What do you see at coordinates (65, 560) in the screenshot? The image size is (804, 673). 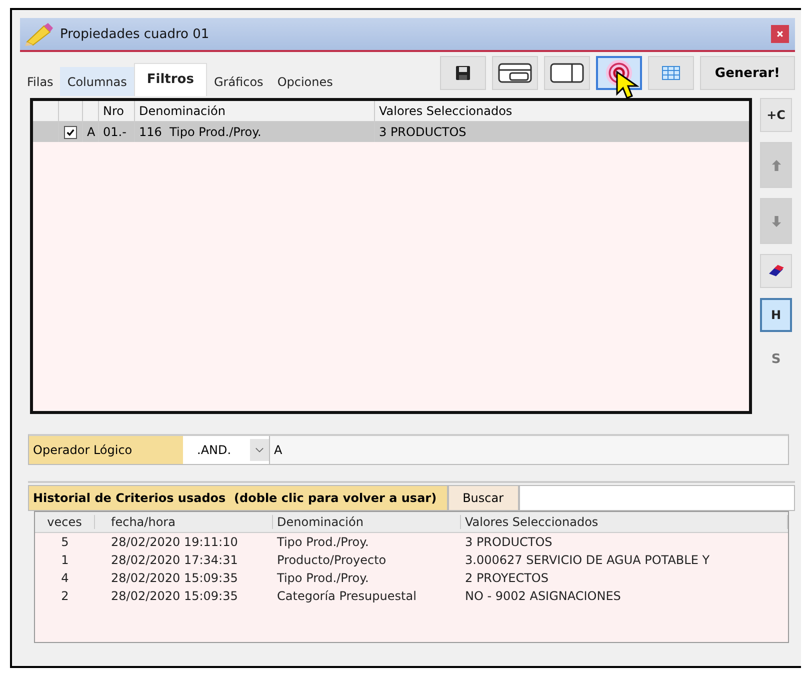 I see `table-cell-text: 1` at bounding box center [65, 560].